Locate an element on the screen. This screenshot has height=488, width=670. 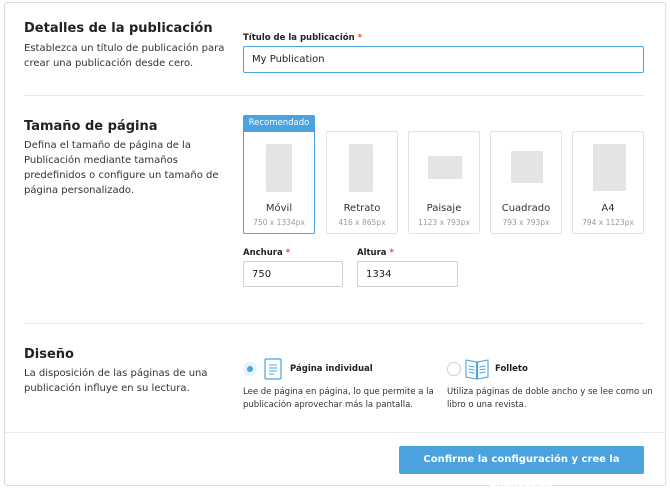
page-size-name: A4 is located at coordinates (608, 208).